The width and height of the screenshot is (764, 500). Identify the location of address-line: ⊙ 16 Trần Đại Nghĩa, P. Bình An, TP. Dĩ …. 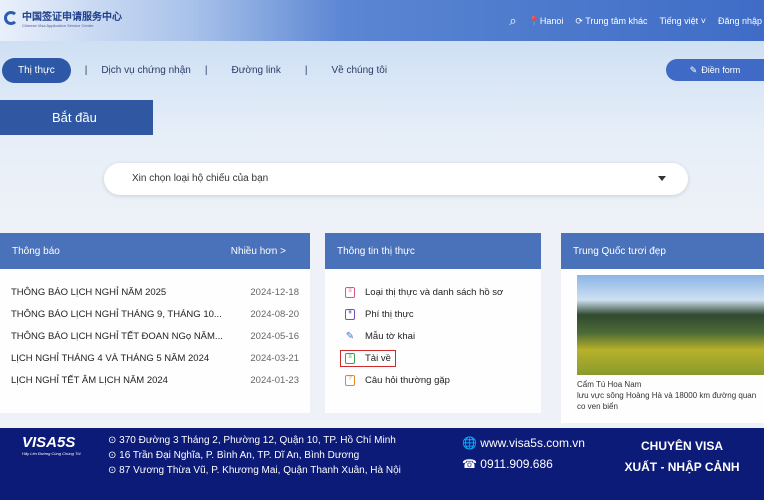
(254, 455).